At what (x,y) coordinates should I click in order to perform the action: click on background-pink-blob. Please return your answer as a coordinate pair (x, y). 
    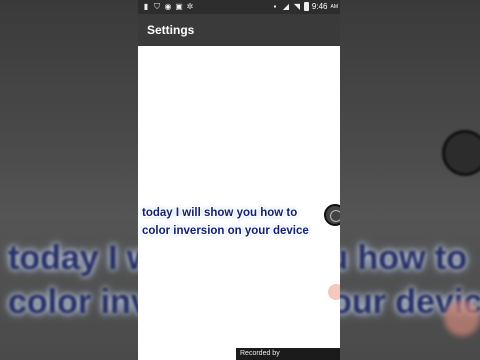
    Looking at the image, I should click on (462, 318).